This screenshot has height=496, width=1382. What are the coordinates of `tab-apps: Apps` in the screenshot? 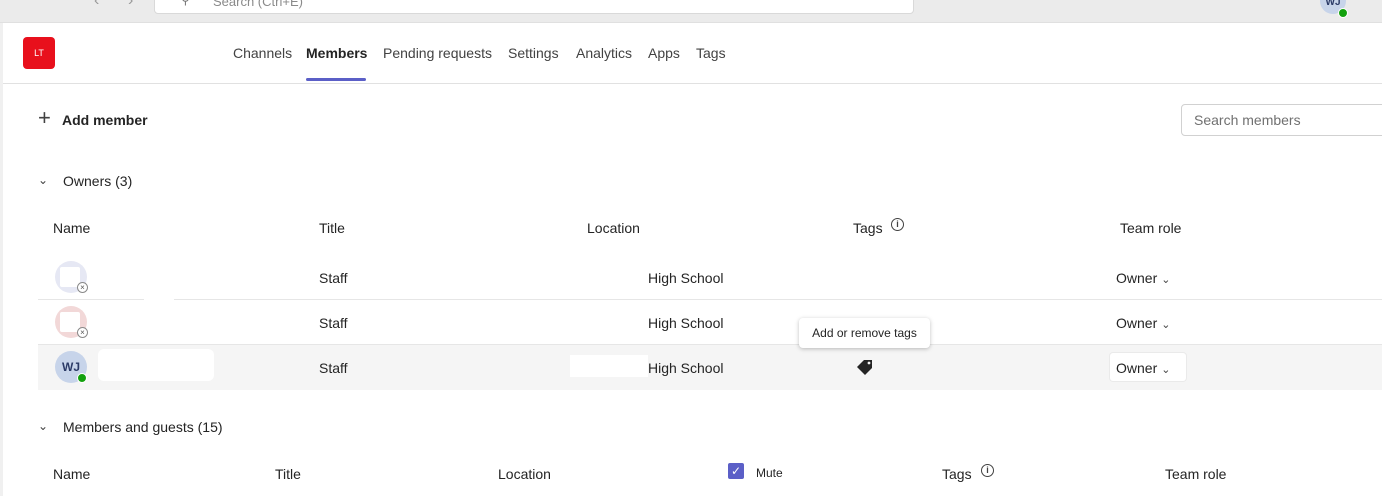 It's located at (664, 53).